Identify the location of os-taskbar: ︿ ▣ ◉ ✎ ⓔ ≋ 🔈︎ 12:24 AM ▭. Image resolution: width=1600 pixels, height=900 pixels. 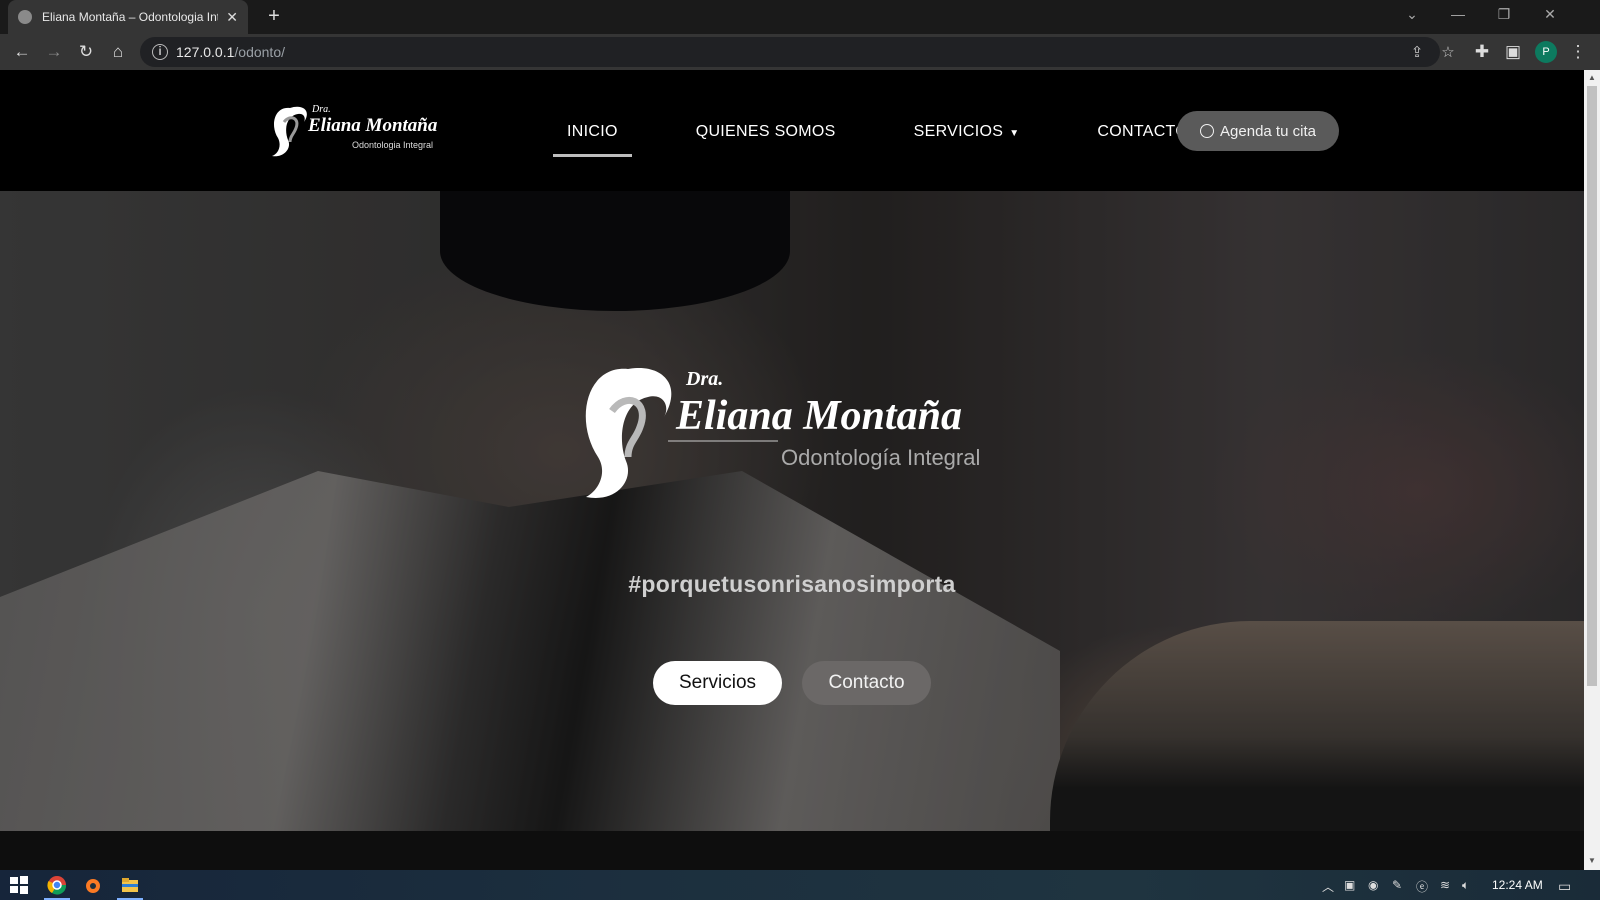
(800, 885).